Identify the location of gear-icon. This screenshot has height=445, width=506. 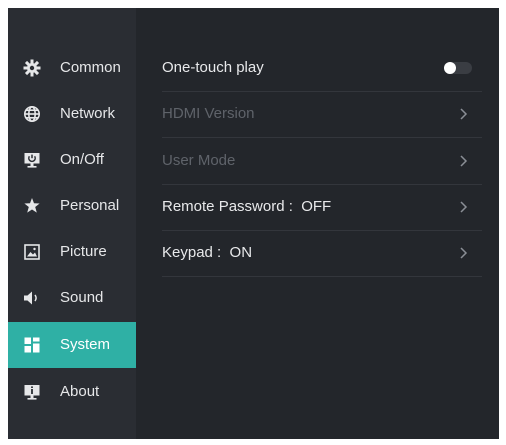
(32, 68).